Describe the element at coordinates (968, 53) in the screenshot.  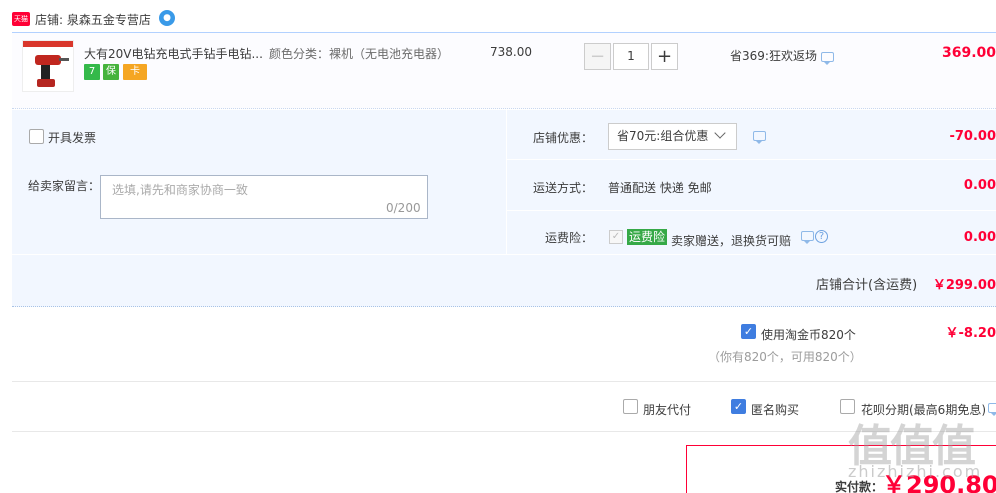
I see `item-subtotal: 369.00` at that location.